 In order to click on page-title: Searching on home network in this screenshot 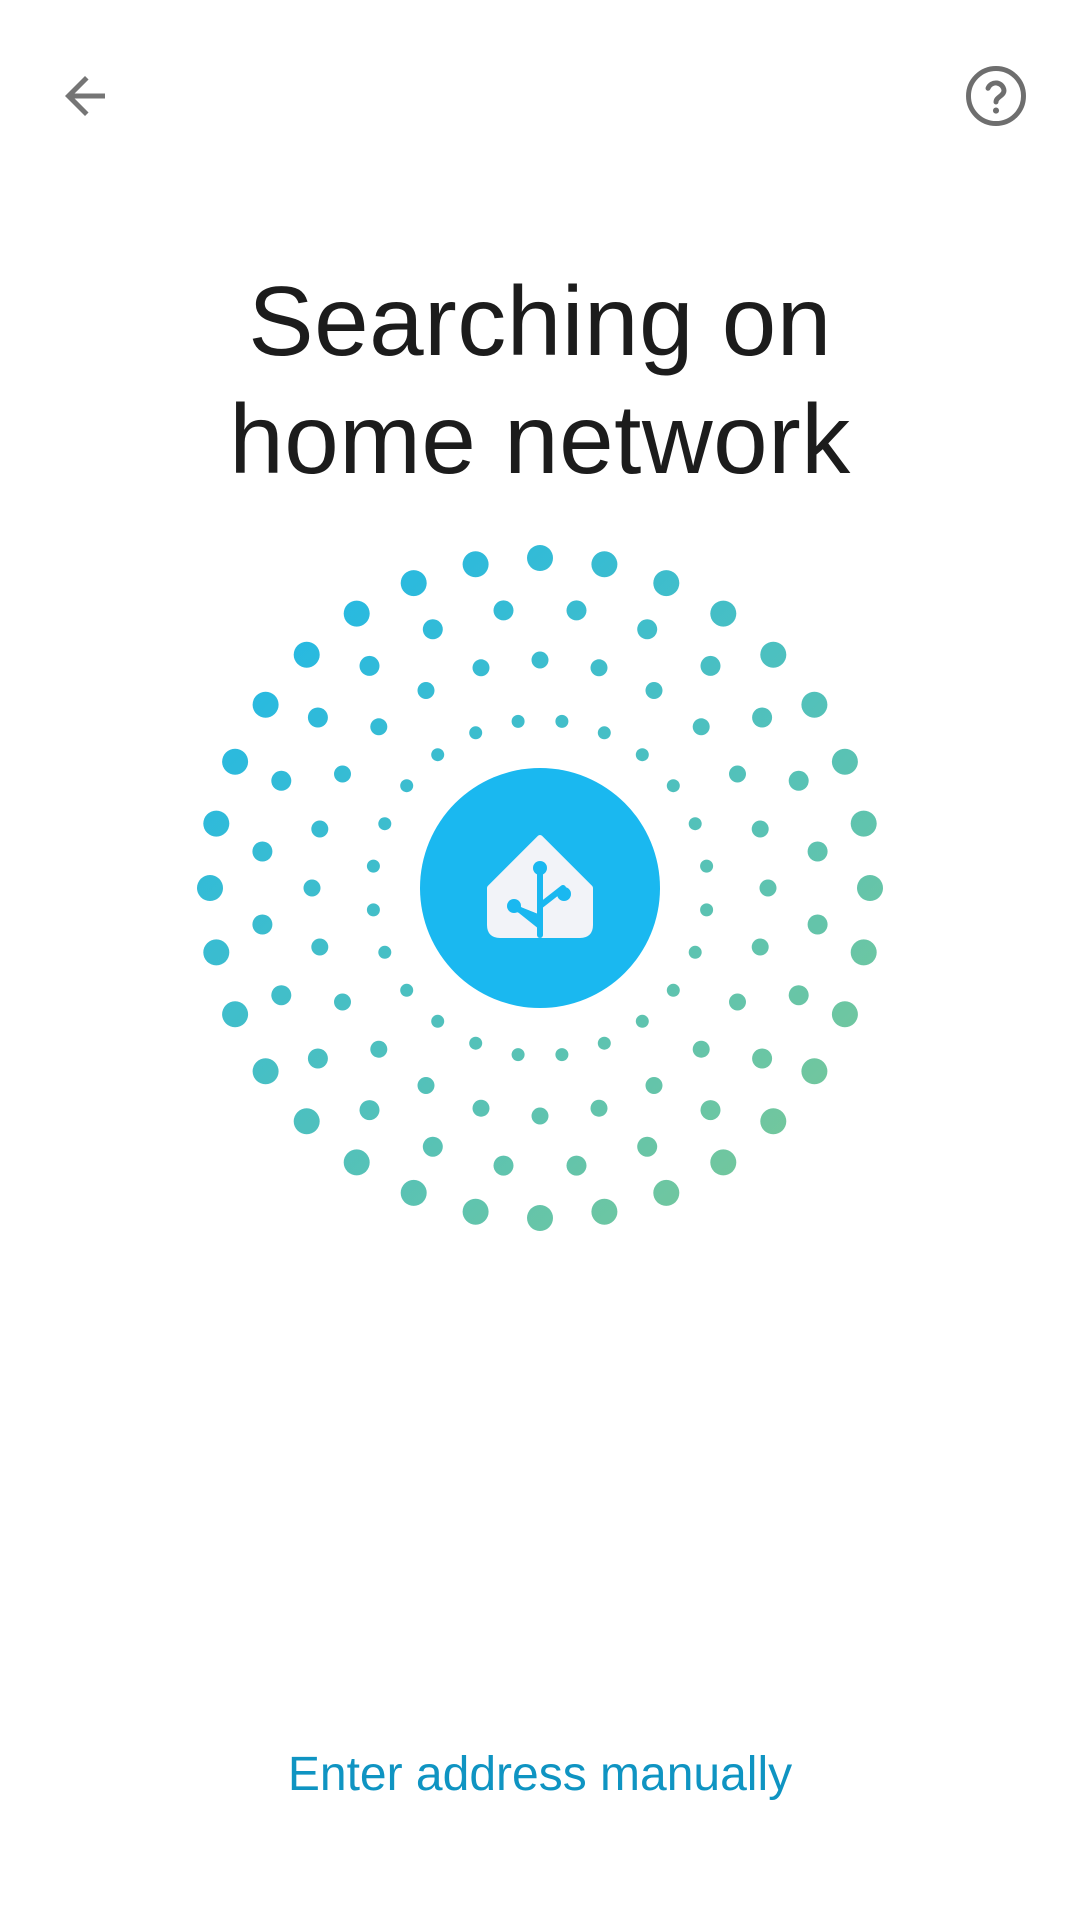, I will do `click(540, 380)`.